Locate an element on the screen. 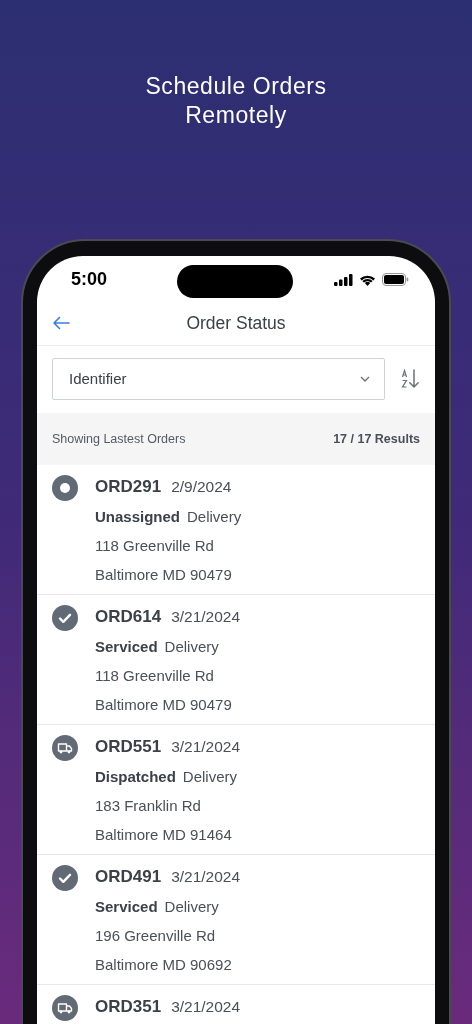 This screenshot has height=1024, width=472. order-date: 2/9/2024 is located at coordinates (201, 487).